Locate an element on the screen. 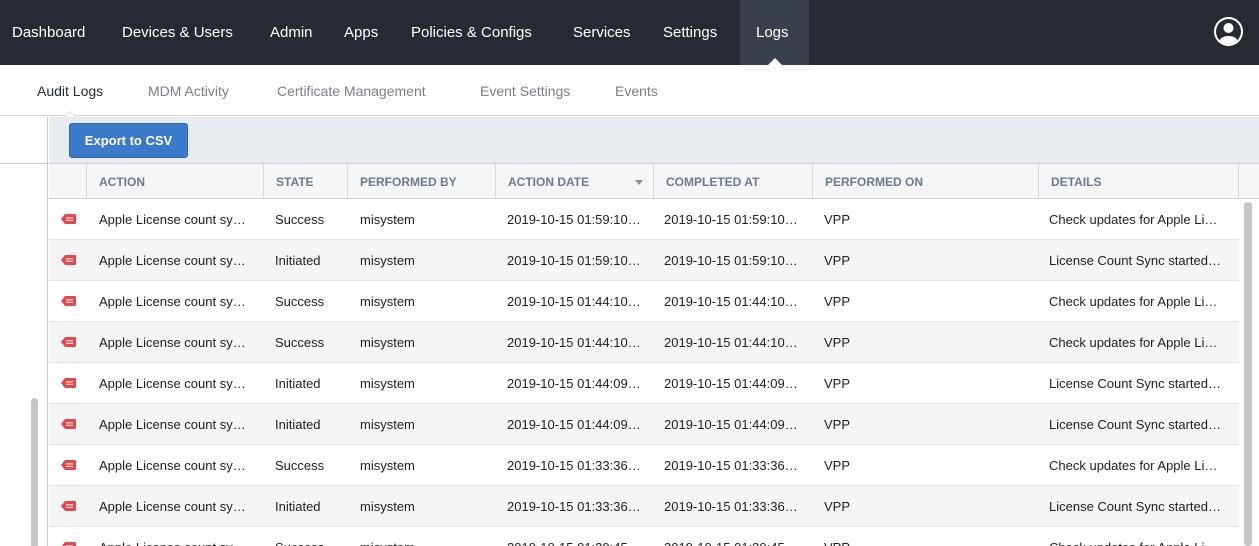 Image resolution: width=1259 pixels, height=546 pixels. header-details-label: DETAILS is located at coordinates (1076, 182).